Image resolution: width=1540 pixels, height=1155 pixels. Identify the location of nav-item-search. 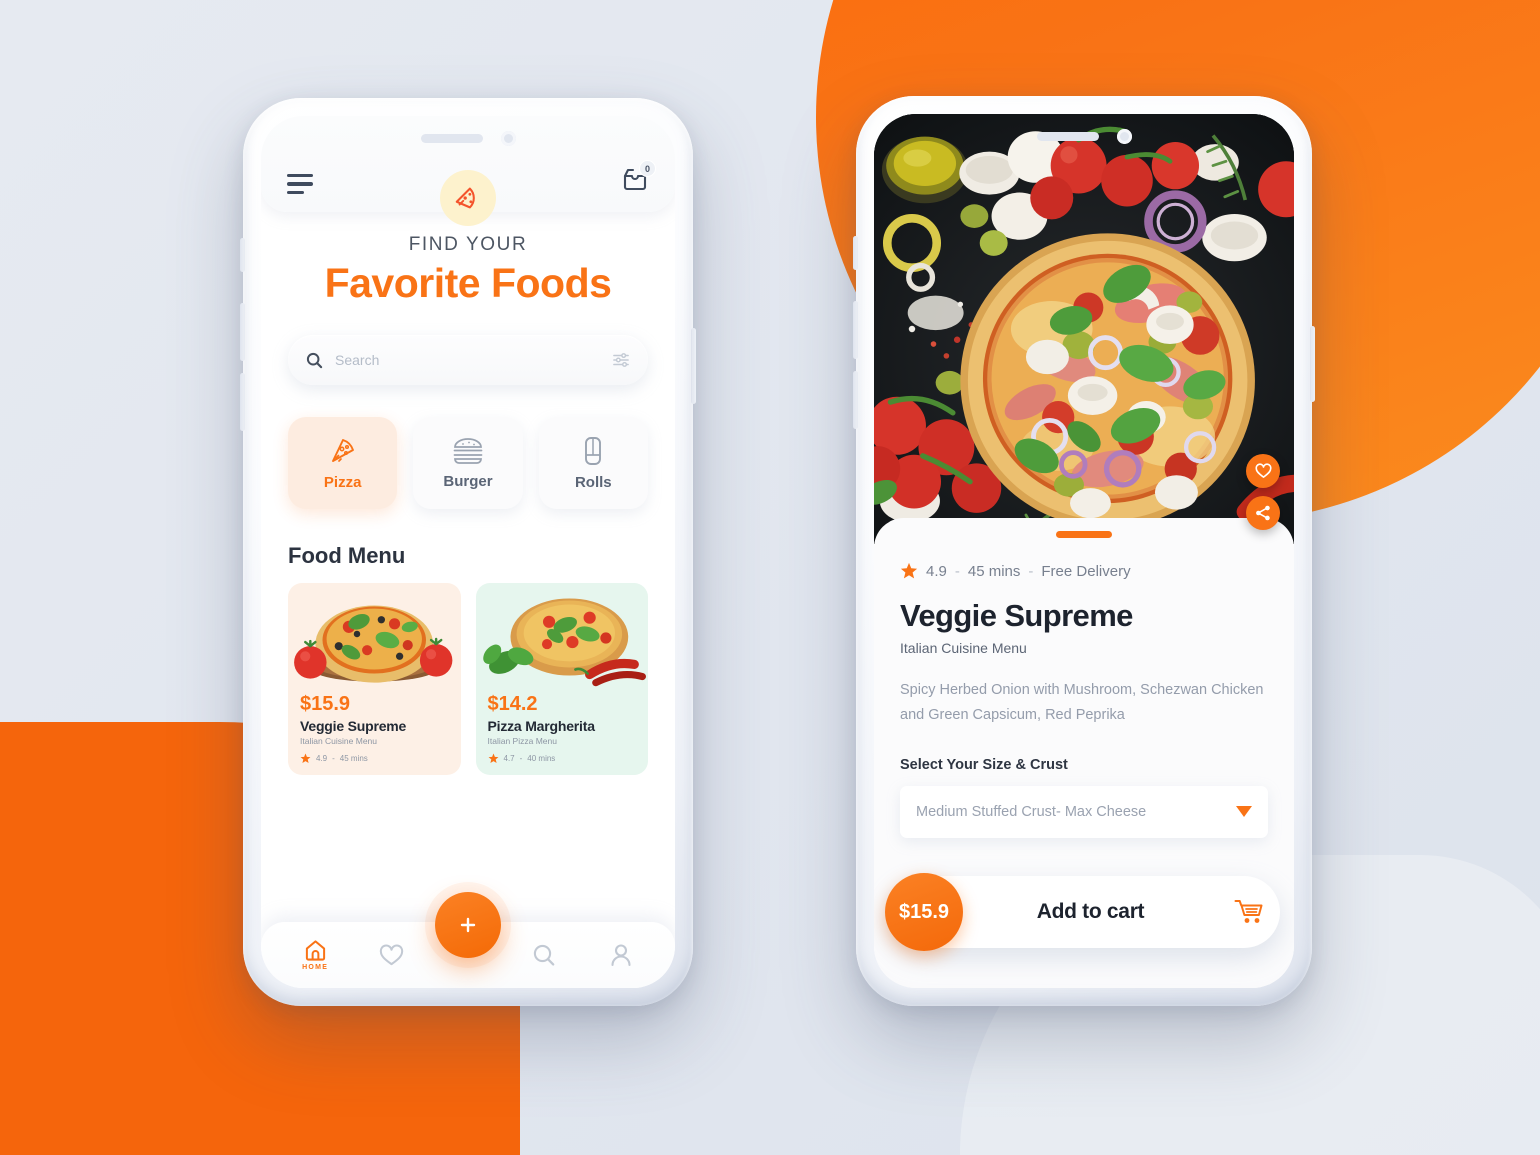
(544, 955).